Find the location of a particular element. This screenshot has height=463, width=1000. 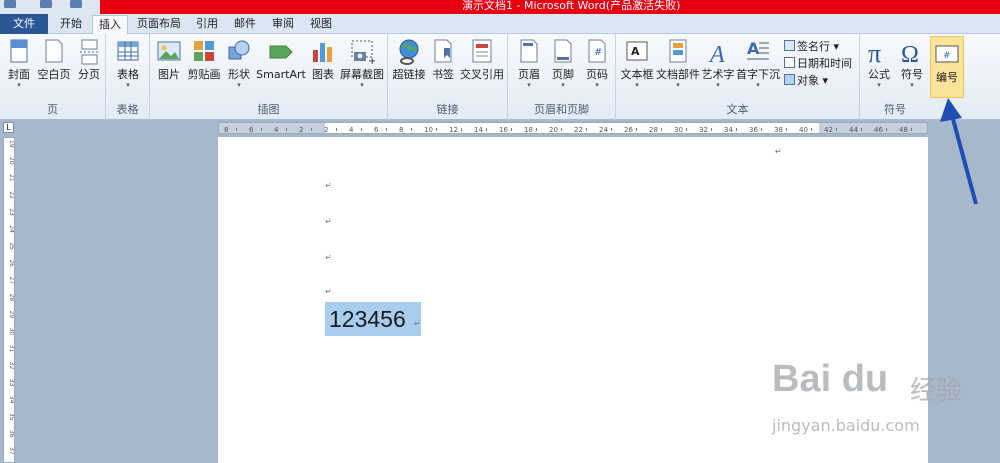

numbering-icon: # is located at coordinates (947, 55).